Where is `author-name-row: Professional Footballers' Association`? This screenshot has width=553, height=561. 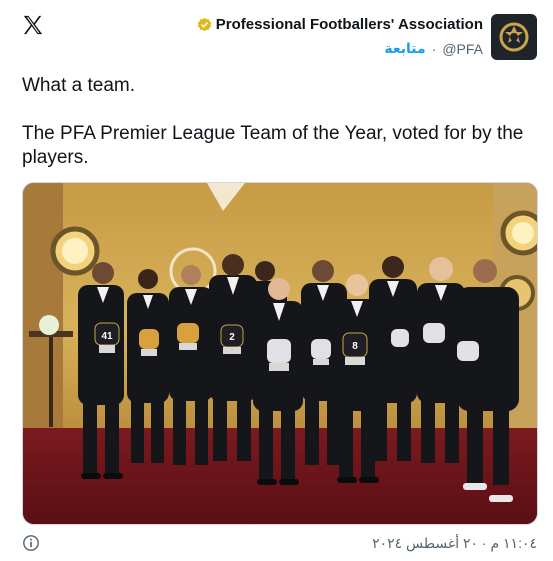
author-name-row: Professional Footballers' Association is located at coordinates (340, 24).